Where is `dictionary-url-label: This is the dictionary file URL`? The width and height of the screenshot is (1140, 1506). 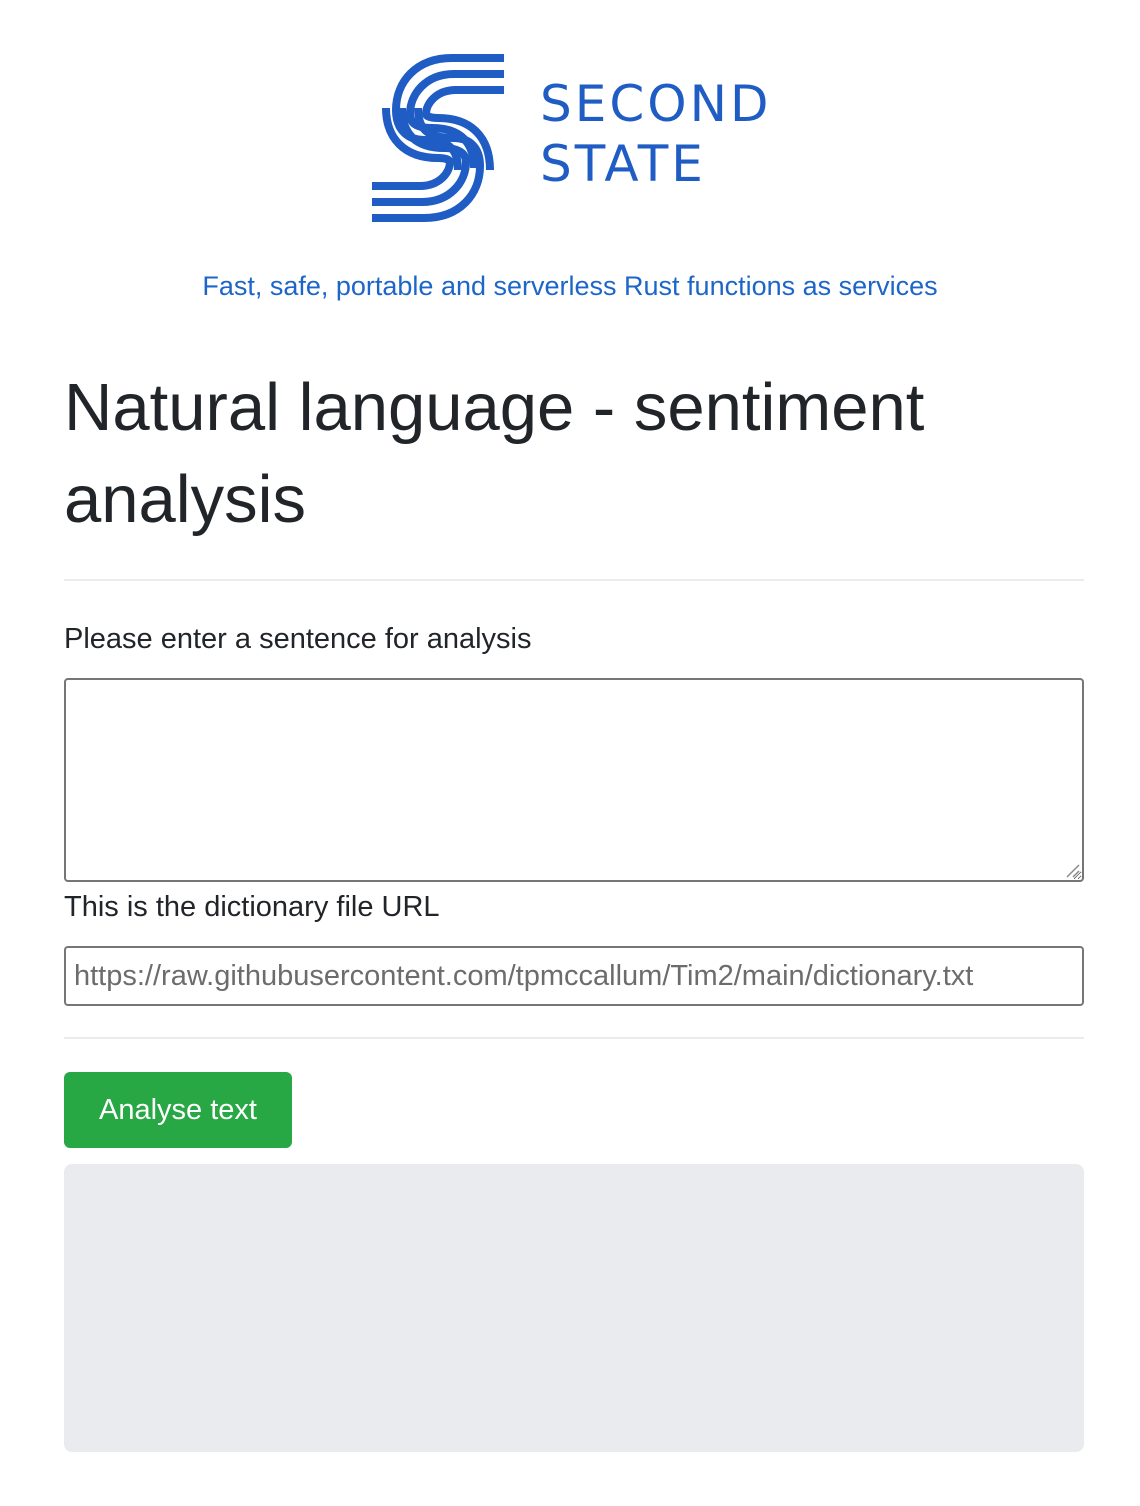
dictionary-url-label: This is the dictionary file URL is located at coordinates (252, 907).